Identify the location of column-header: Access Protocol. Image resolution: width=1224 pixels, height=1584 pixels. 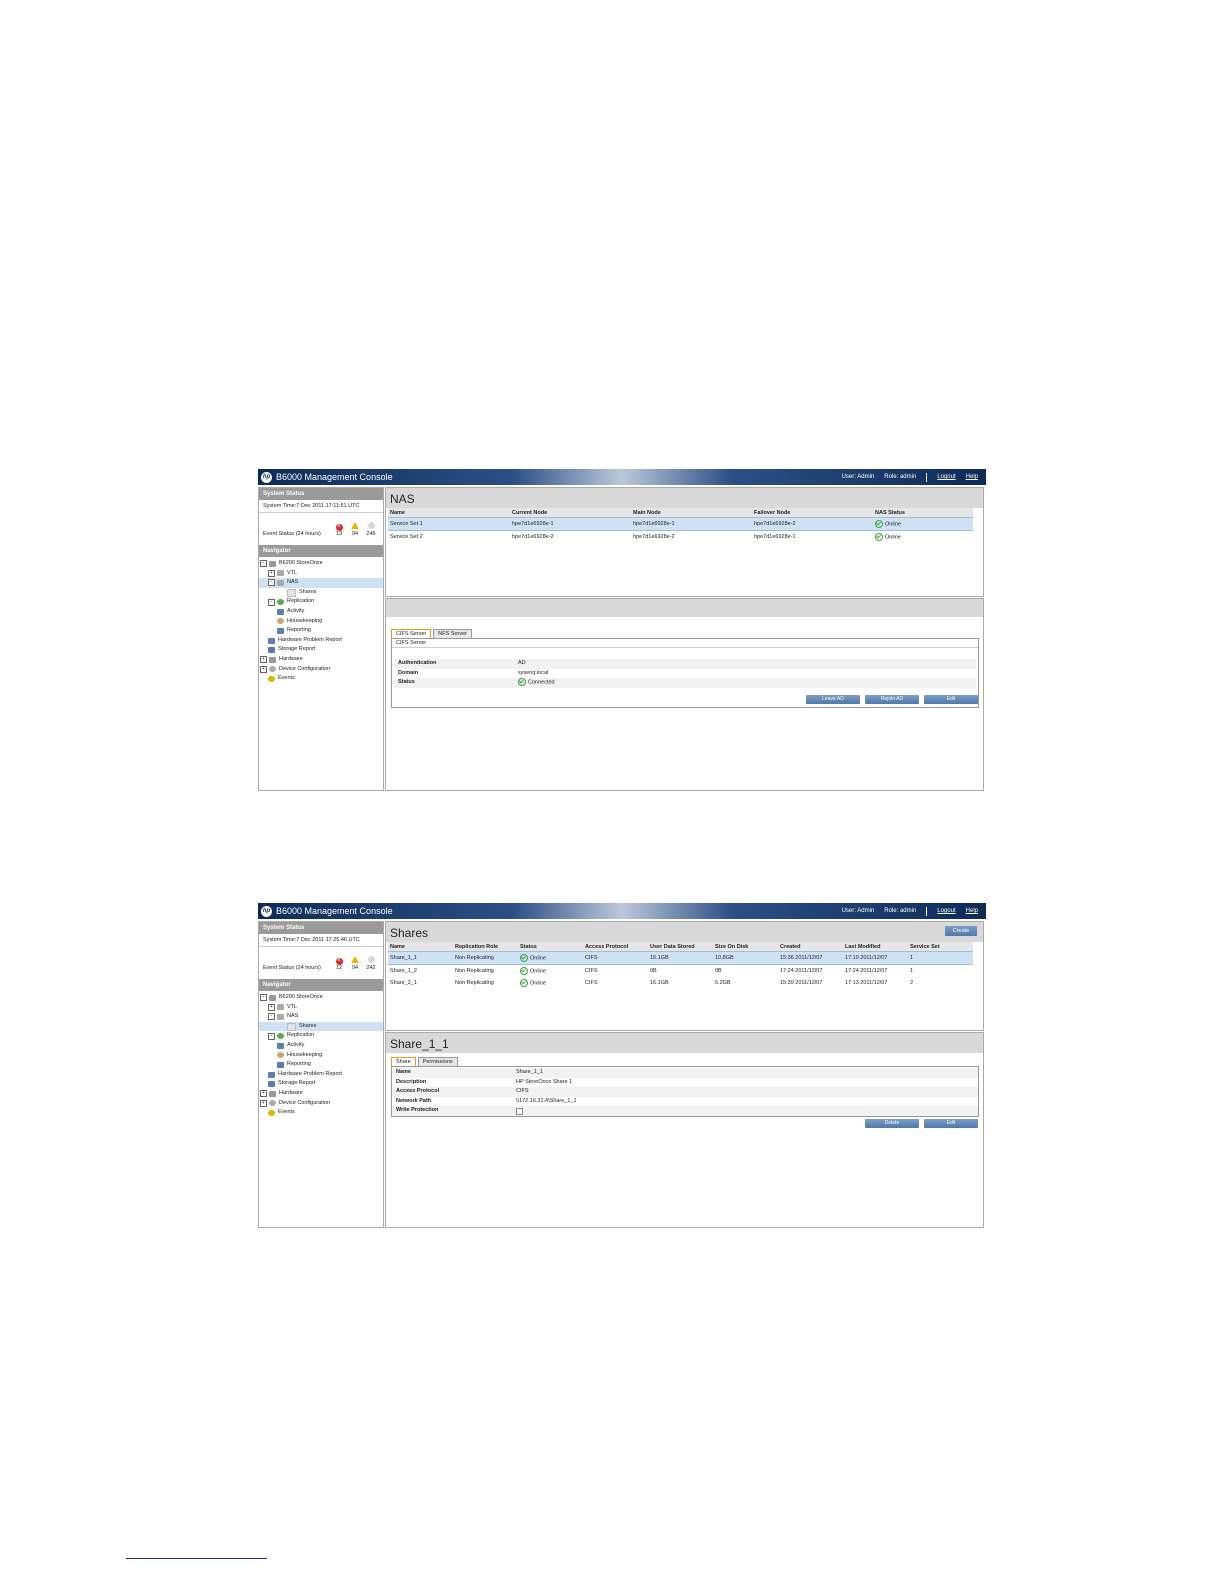
(615, 947).